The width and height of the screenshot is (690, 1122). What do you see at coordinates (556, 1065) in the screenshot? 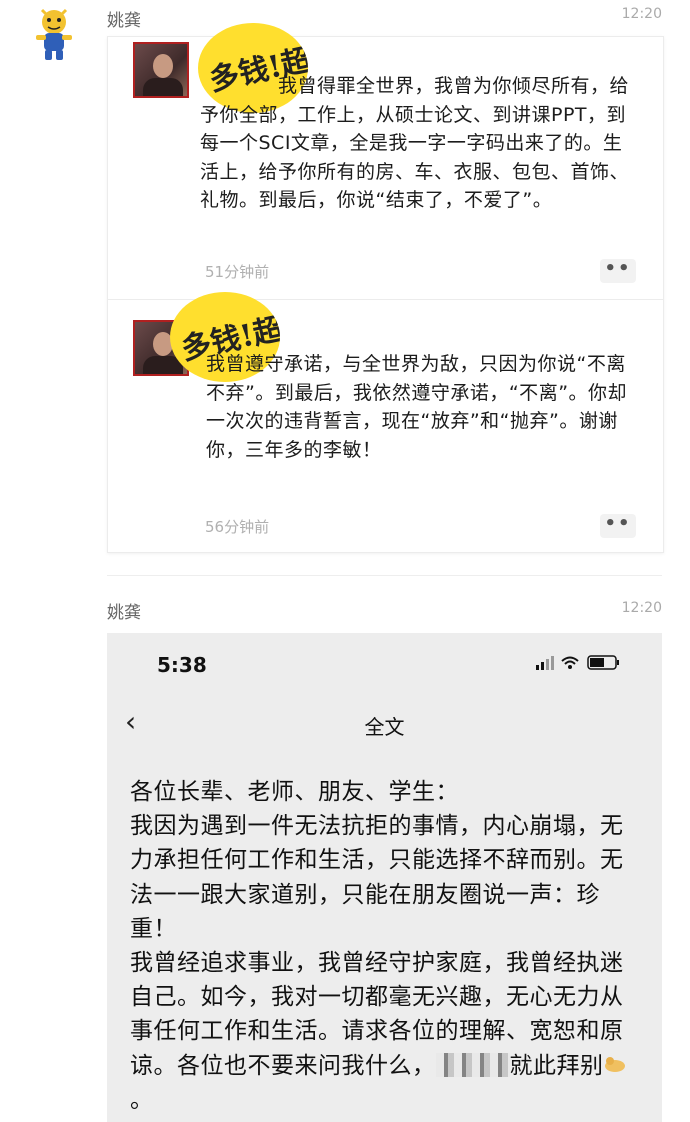
I see `full-text-ending: 就此拜别` at bounding box center [556, 1065].